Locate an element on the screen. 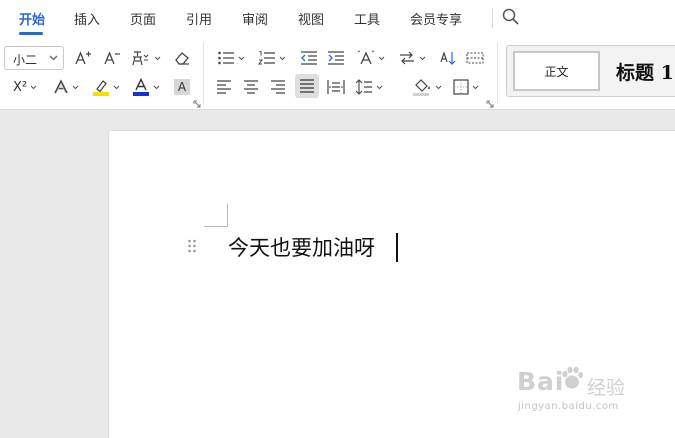 This screenshot has width=675, height=438. paint-bucket-icon is located at coordinates (421, 87).